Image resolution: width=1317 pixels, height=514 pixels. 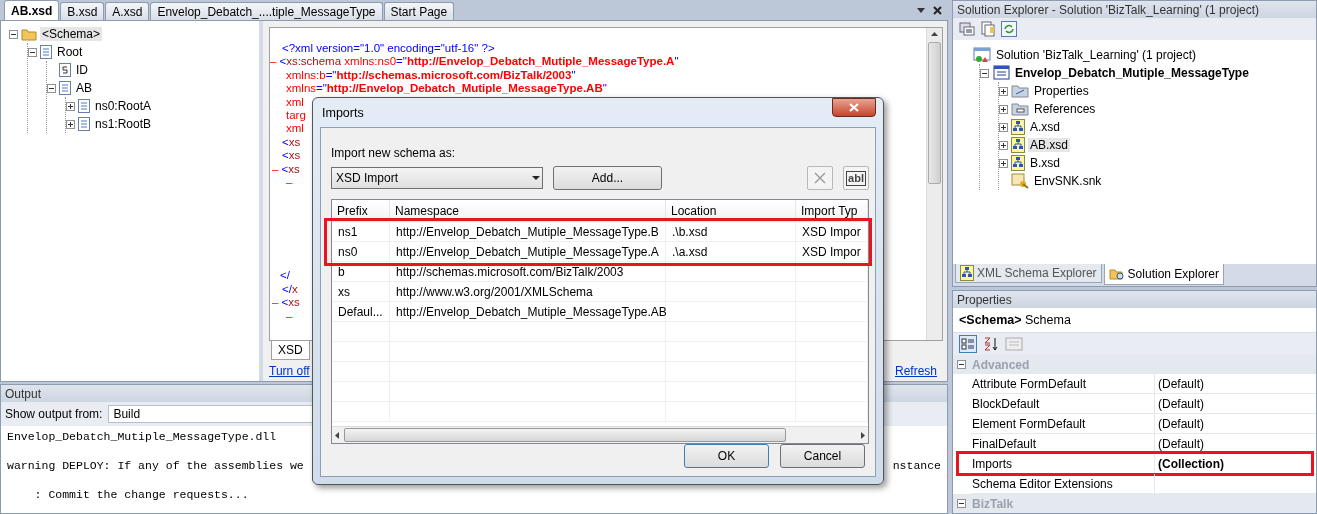 I want to click on tree-item: EnvSNK.snk, so click(x=1068, y=181).